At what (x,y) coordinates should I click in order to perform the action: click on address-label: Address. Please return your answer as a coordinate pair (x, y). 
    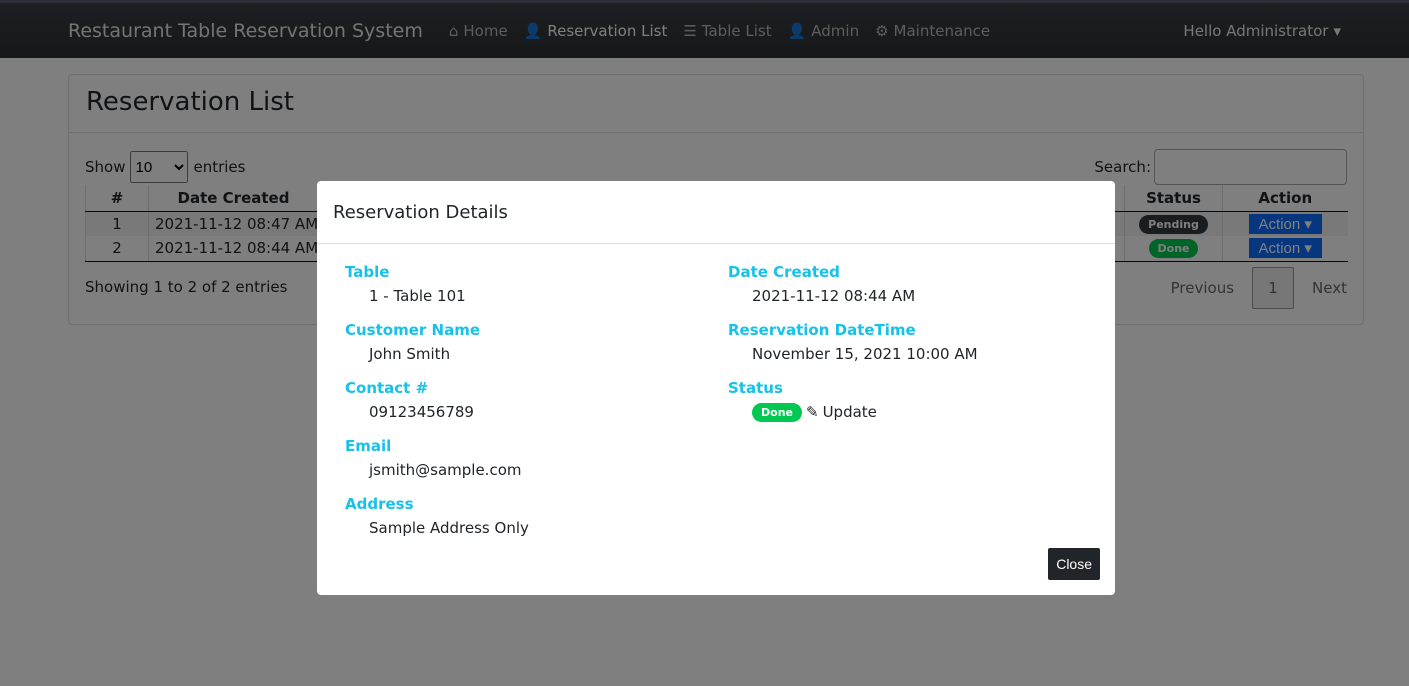
    Looking at the image, I should click on (379, 504).